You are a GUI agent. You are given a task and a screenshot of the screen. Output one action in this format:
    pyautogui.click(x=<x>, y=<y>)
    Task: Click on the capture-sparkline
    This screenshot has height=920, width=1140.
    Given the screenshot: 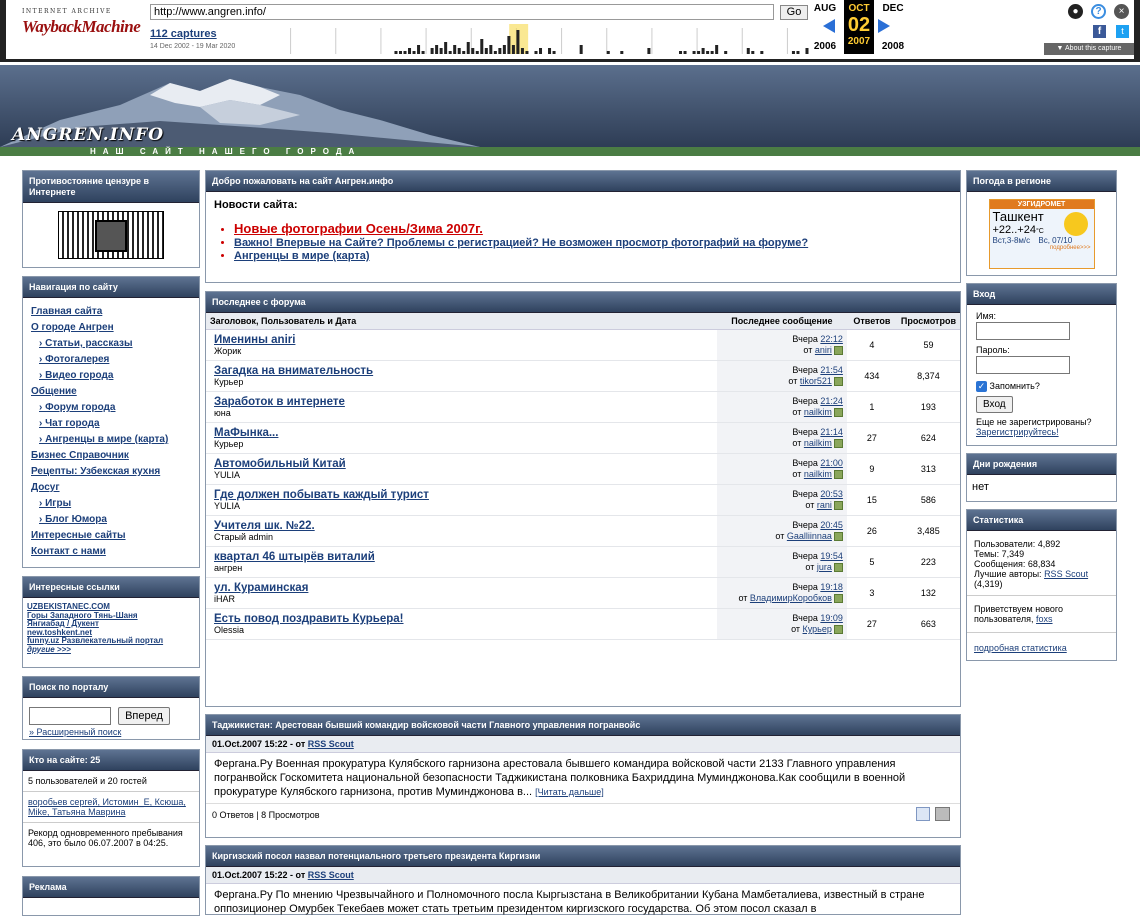 What is the action you would take?
    pyautogui.click(x=539, y=39)
    